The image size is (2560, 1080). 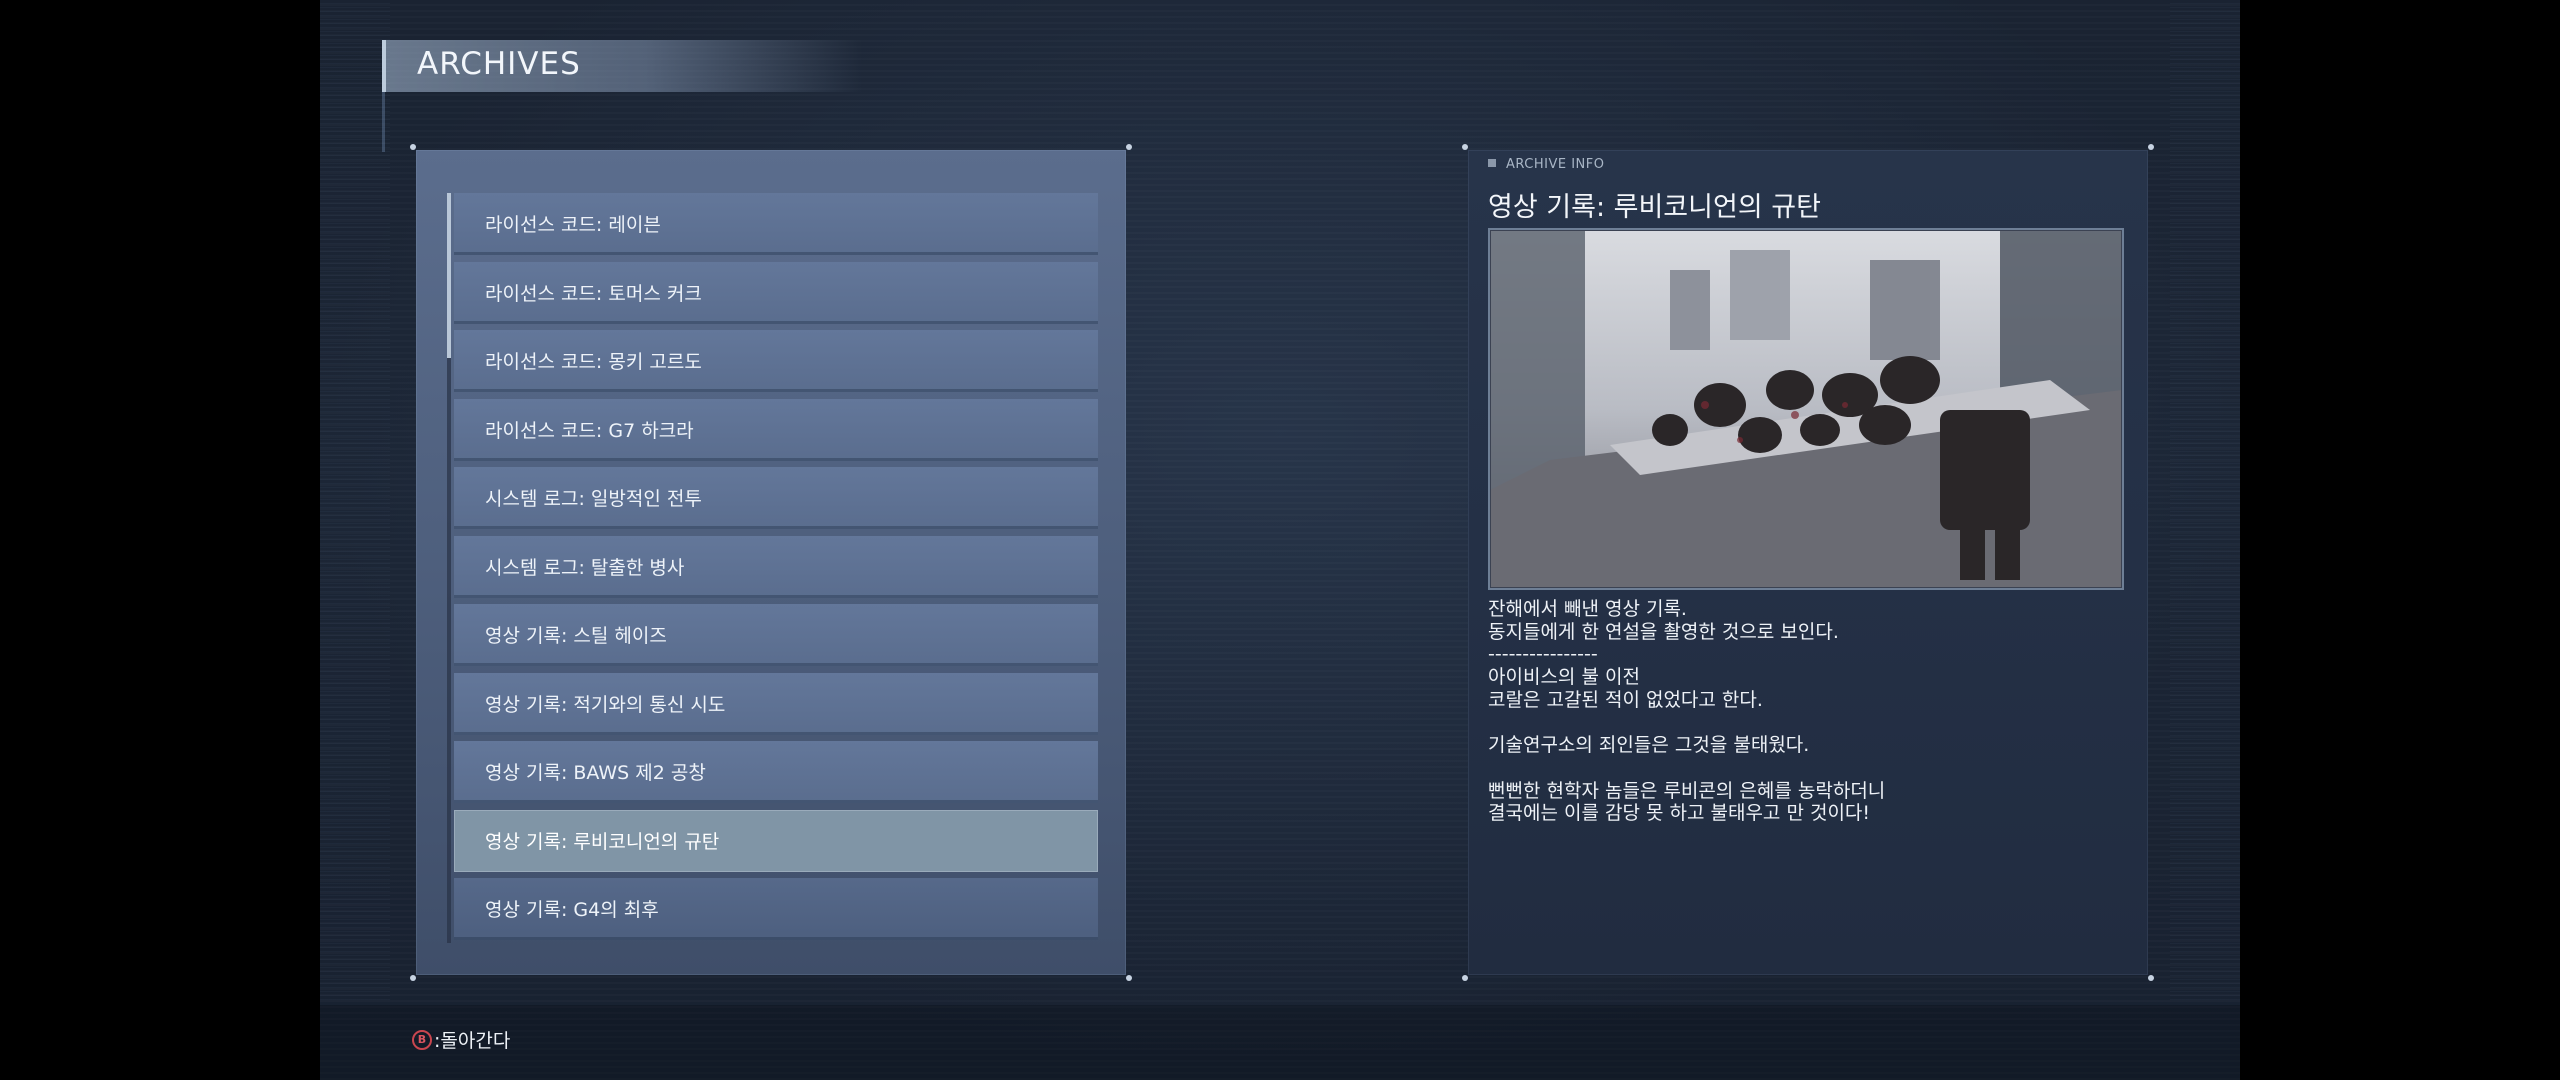 I want to click on list-item-label: 라이선스 코드: G7 하크라, so click(x=589, y=430).